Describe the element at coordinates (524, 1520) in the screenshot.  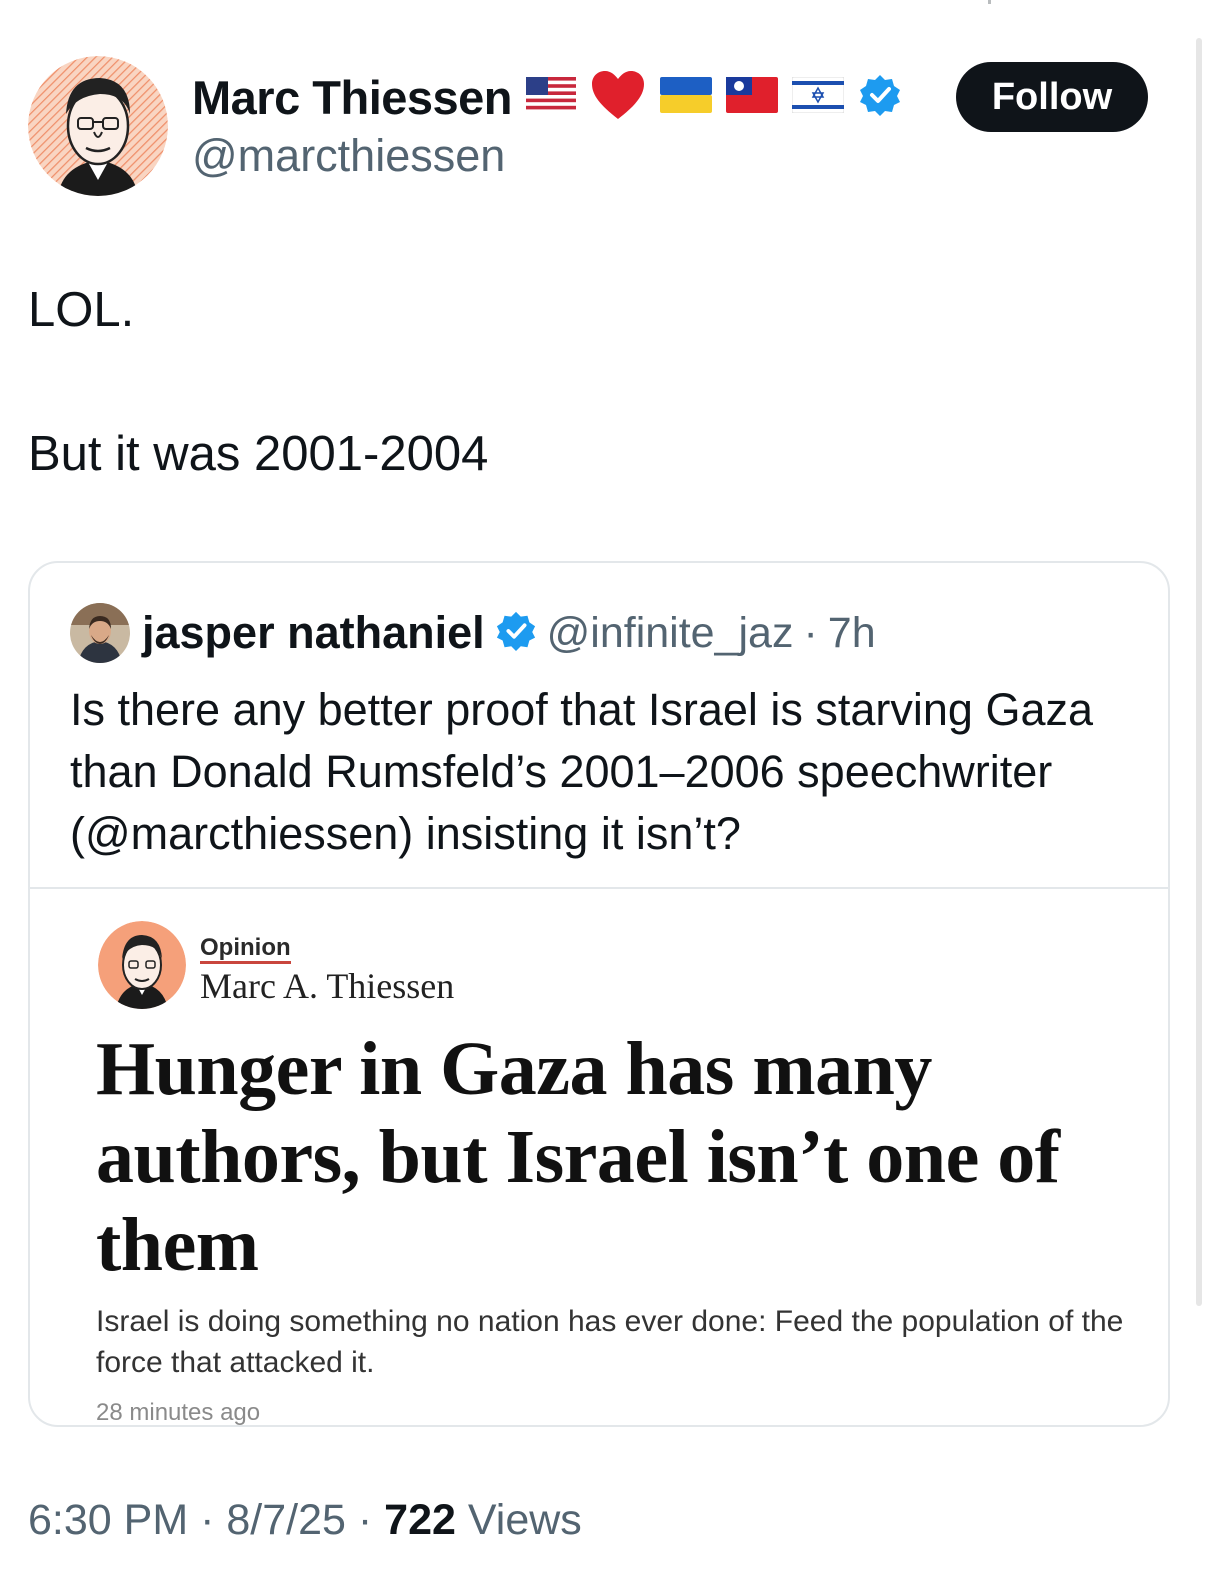
I see `views-label: Views` at that location.